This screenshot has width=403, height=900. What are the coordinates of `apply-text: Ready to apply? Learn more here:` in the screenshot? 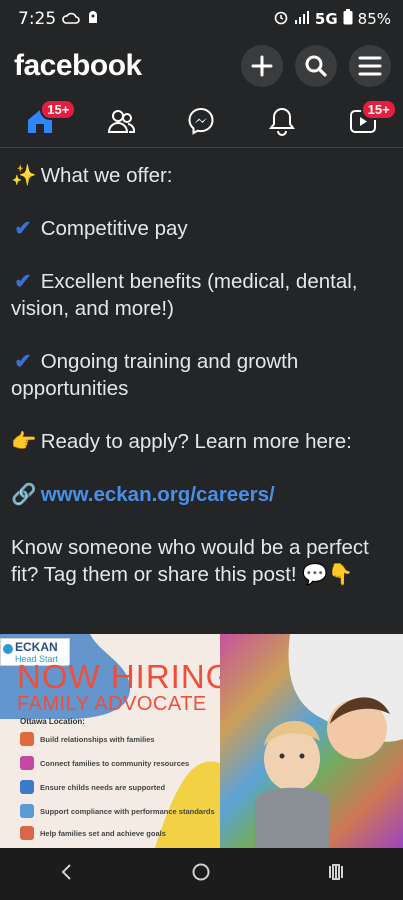 It's located at (196, 441).